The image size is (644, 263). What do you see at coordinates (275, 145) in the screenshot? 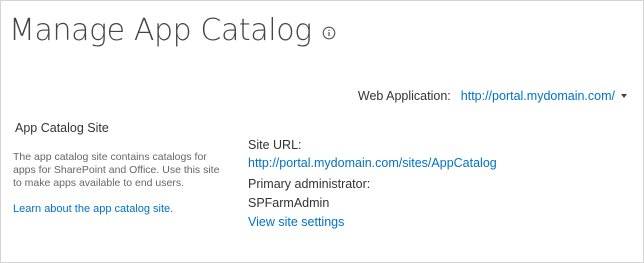
I see `site-url-label: Site URL:` at bounding box center [275, 145].